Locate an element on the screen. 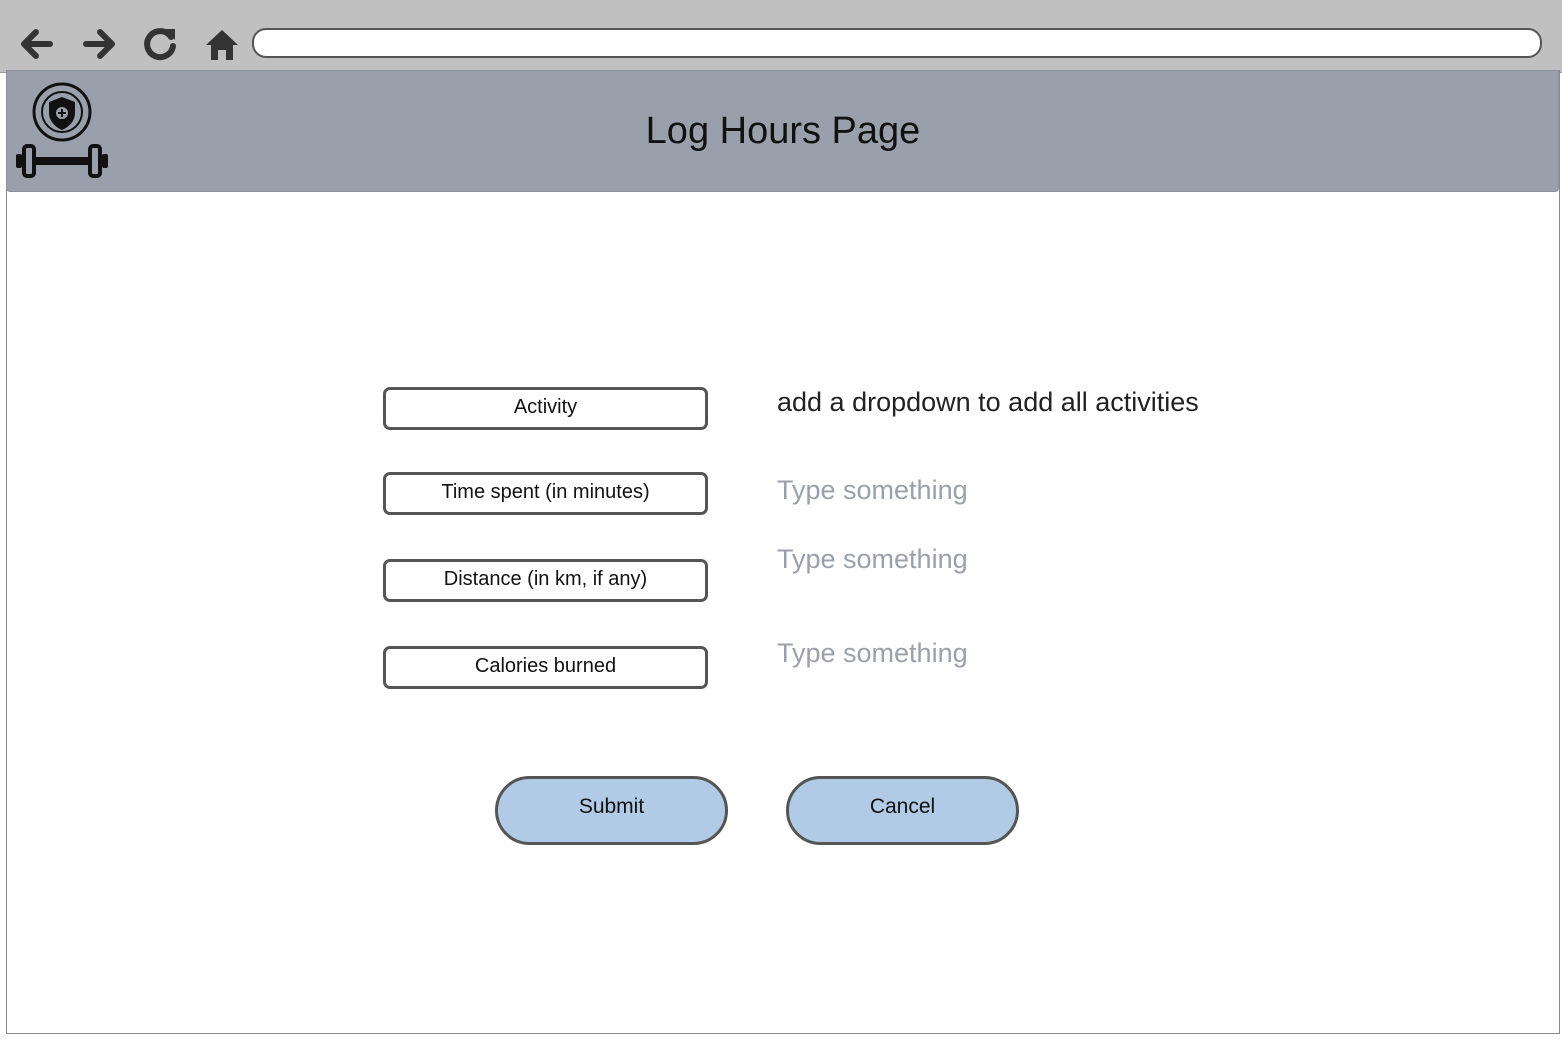 The image size is (1562, 1040). cancel-button: Cancel is located at coordinates (902, 810).